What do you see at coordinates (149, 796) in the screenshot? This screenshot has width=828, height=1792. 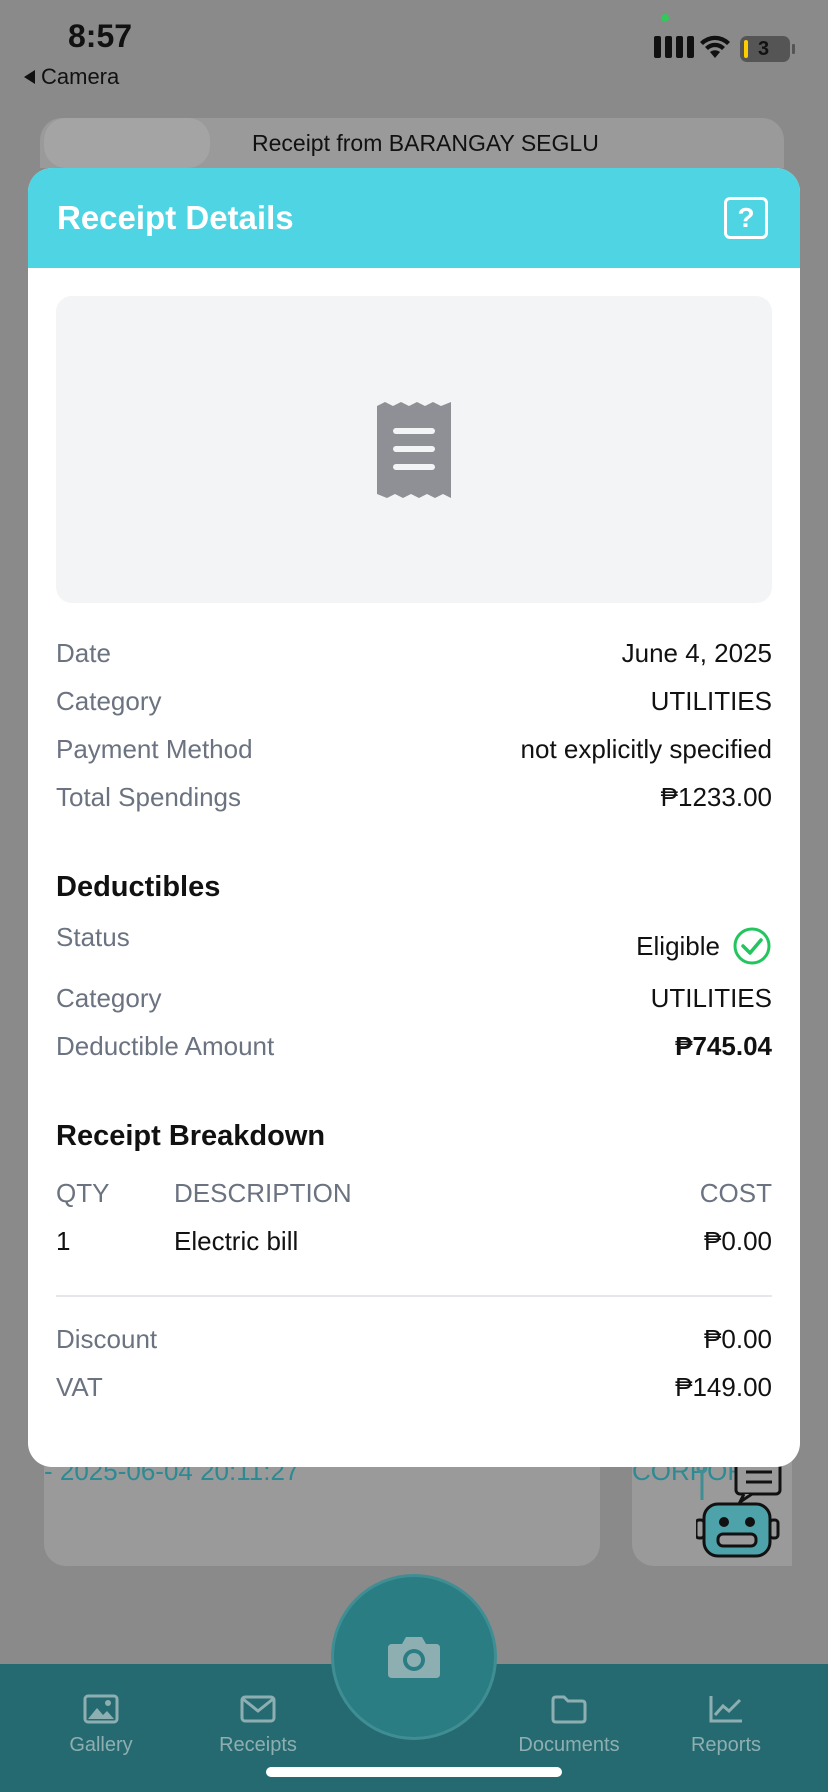 I see `detail-label: Total Spendings` at bounding box center [149, 796].